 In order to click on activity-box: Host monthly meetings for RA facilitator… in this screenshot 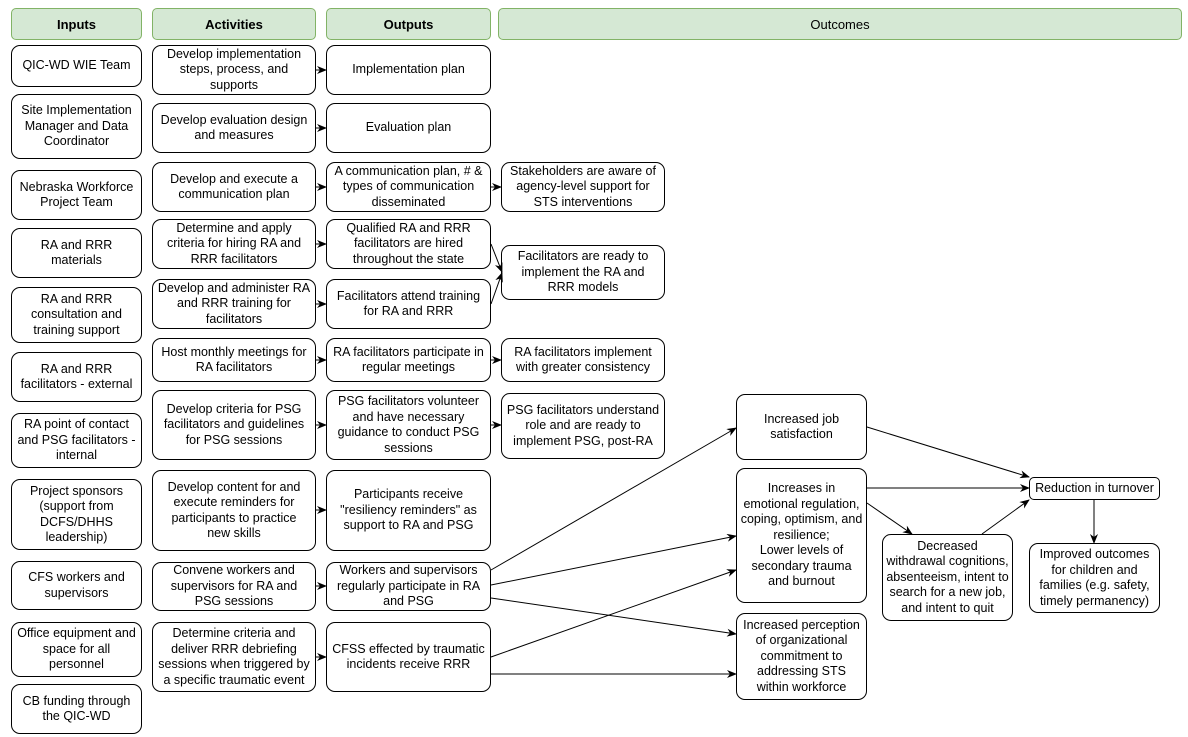, I will do `click(234, 360)`.